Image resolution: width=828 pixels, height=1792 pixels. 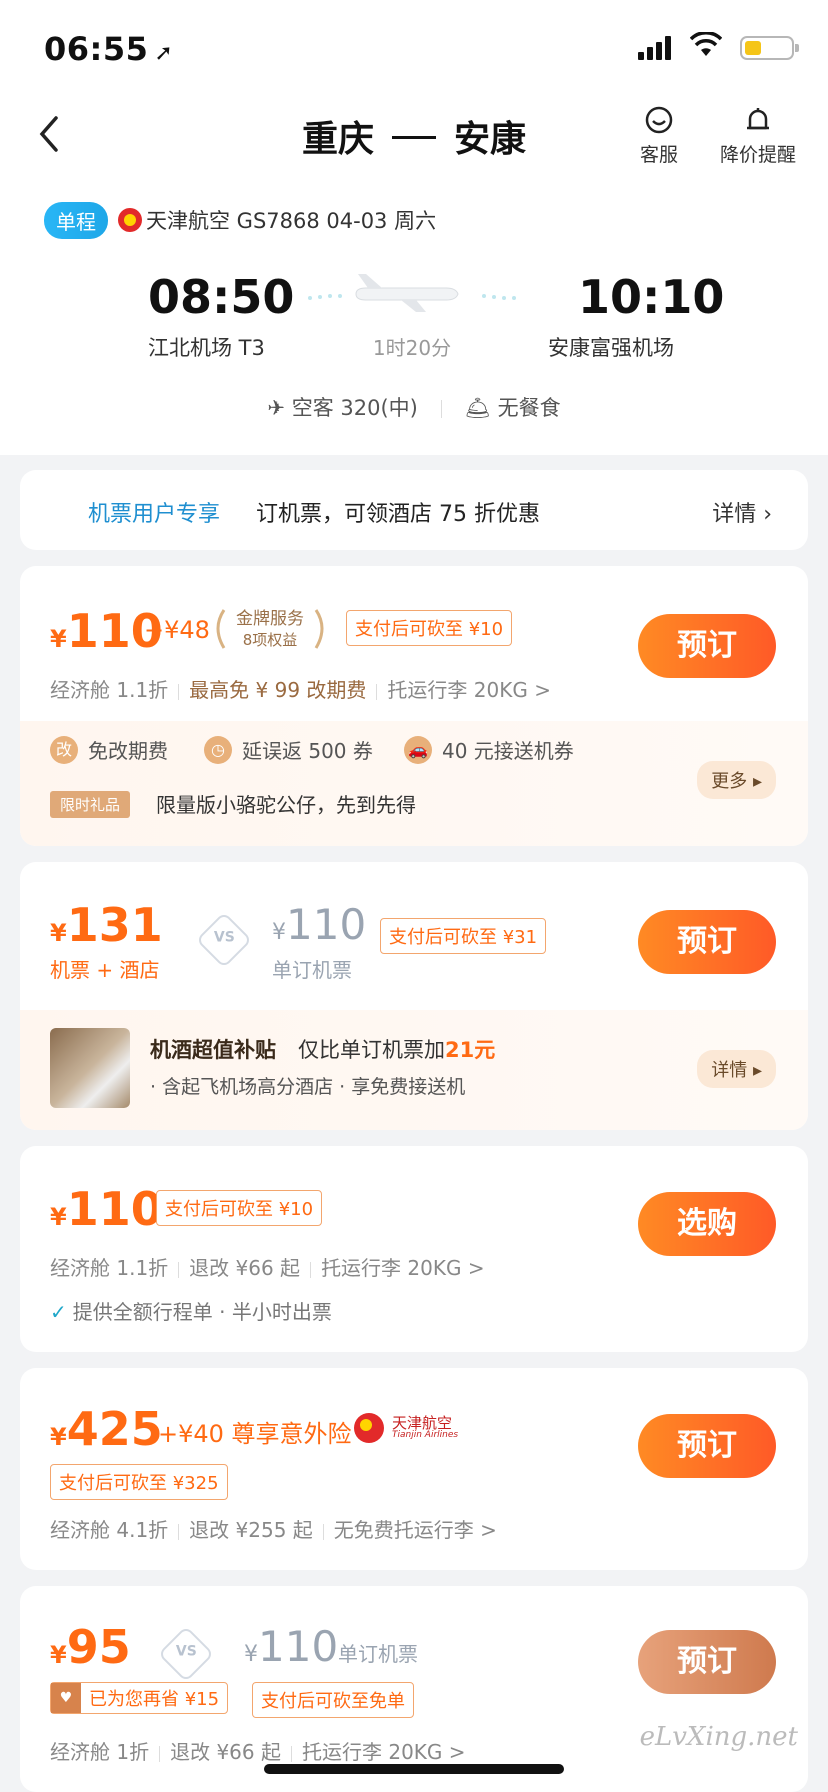 What do you see at coordinates (218, 749) in the screenshot?
I see `clock-icon: ◷` at bounding box center [218, 749].